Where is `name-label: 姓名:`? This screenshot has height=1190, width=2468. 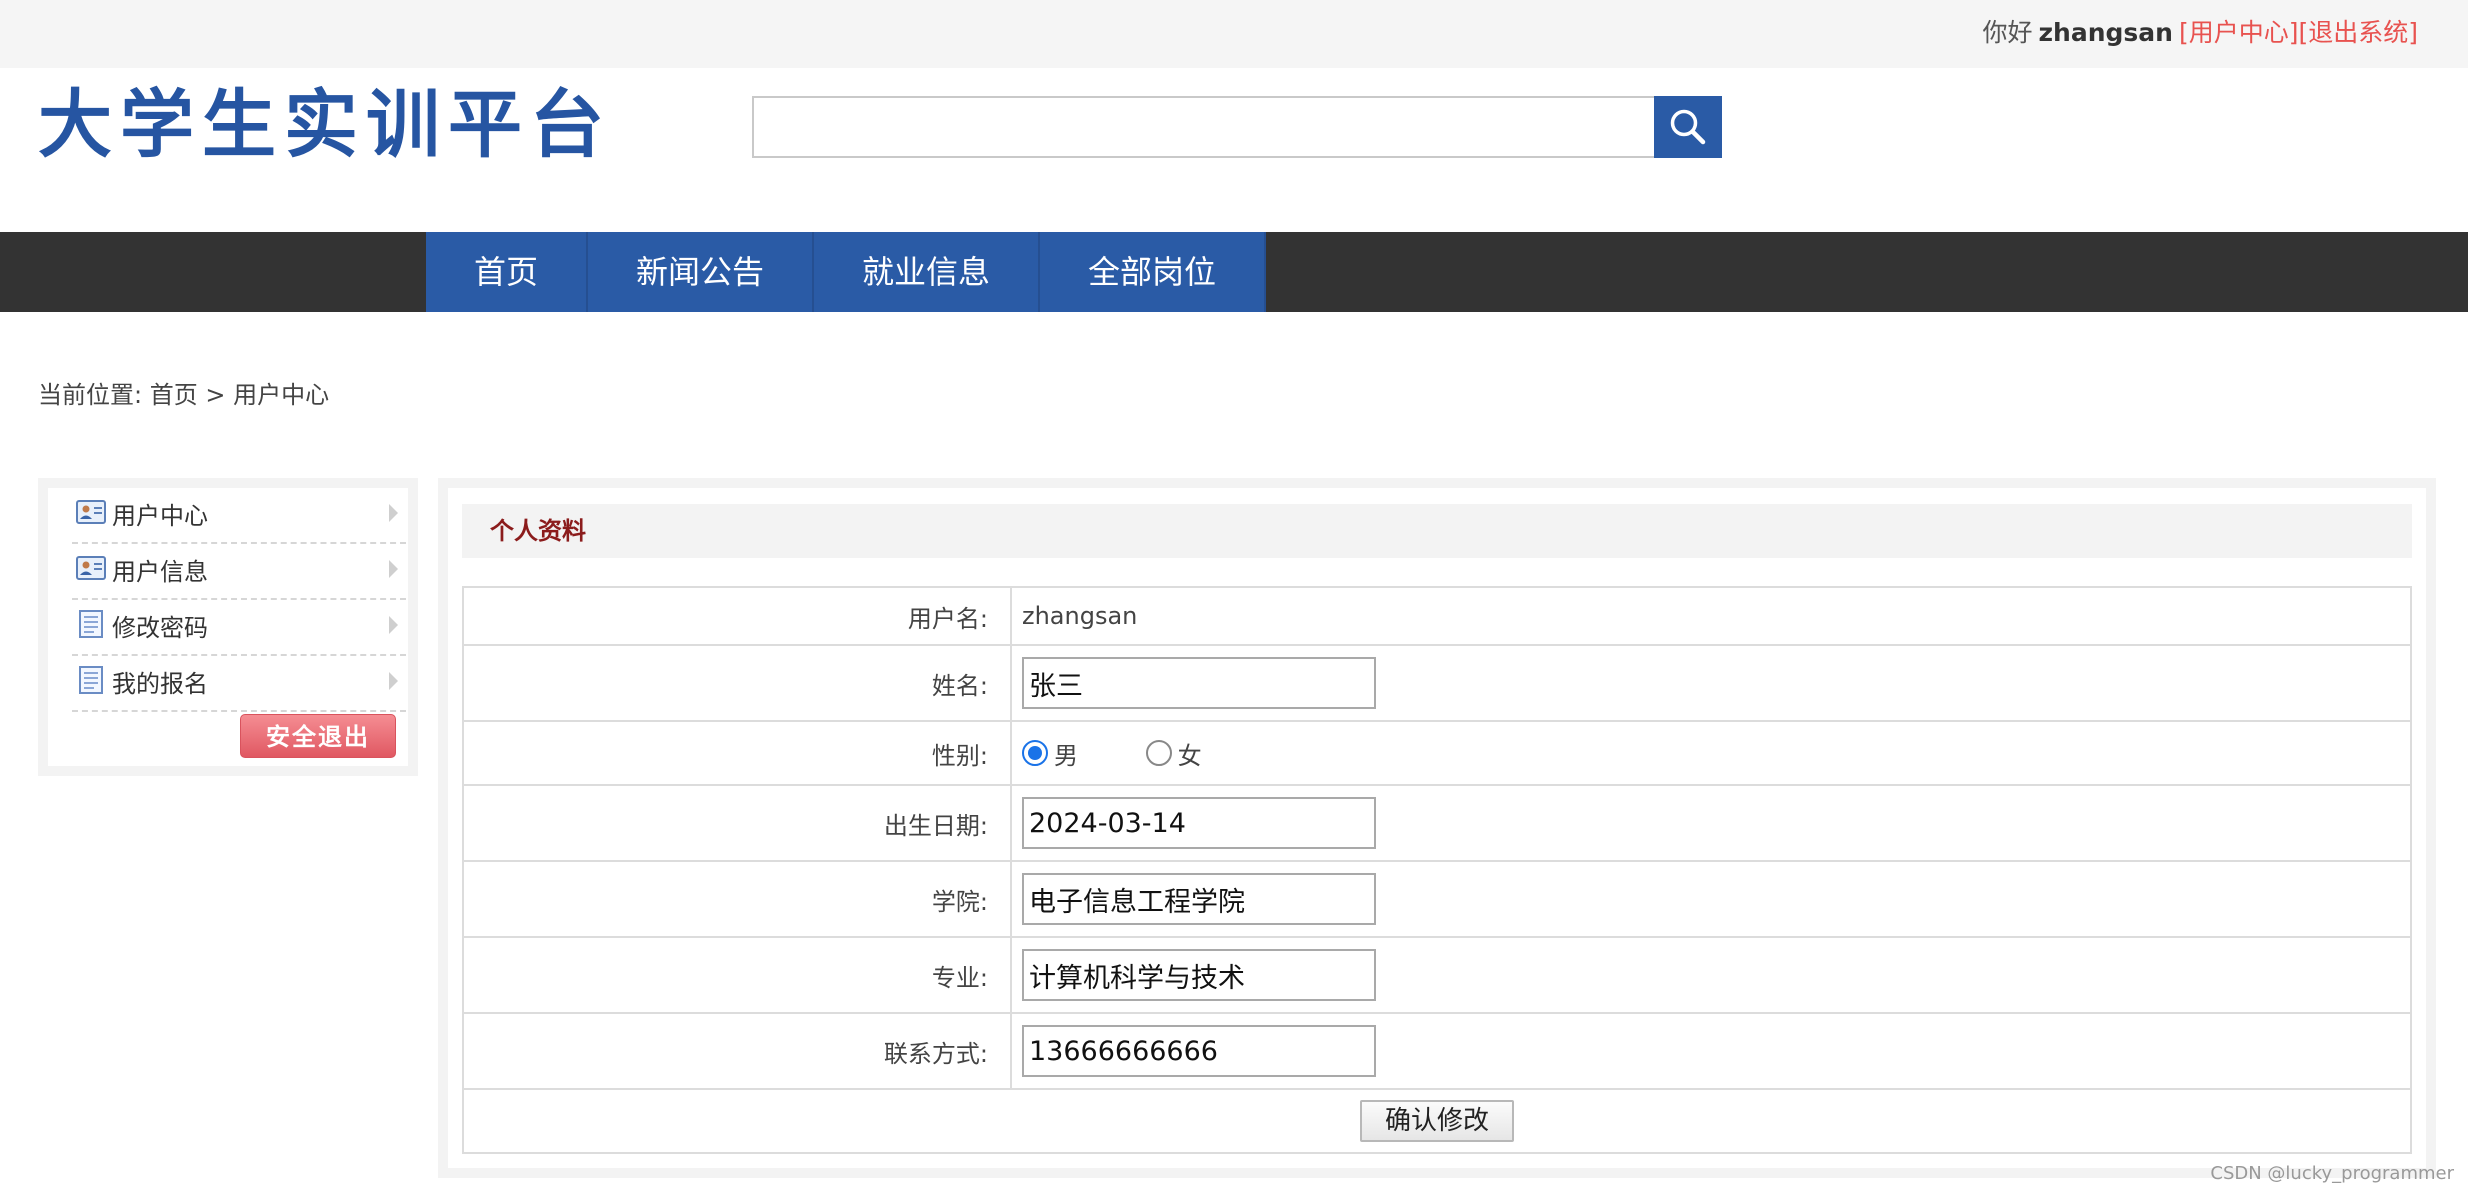 name-label: 姓名: is located at coordinates (737, 683).